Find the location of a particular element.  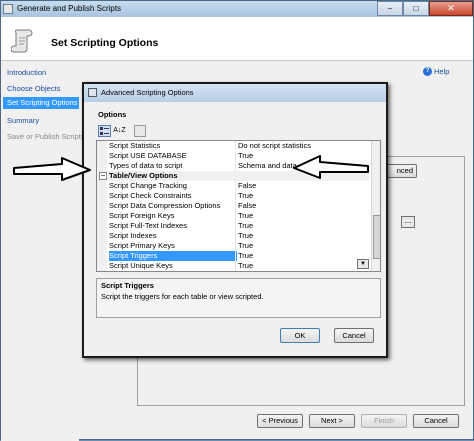

right-arrow-icon is located at coordinates (331, 167).